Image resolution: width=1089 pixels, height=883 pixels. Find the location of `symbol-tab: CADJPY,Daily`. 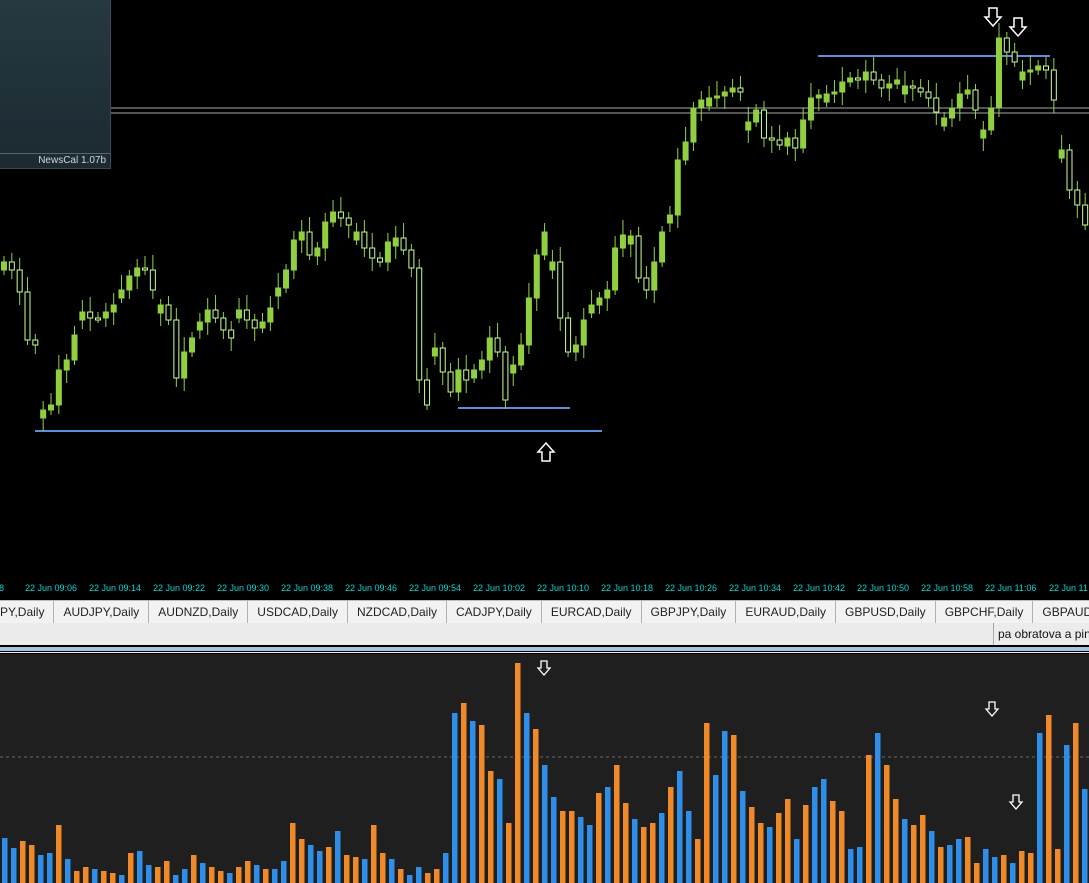

symbol-tab: CADJPY,Daily is located at coordinates (494, 612).